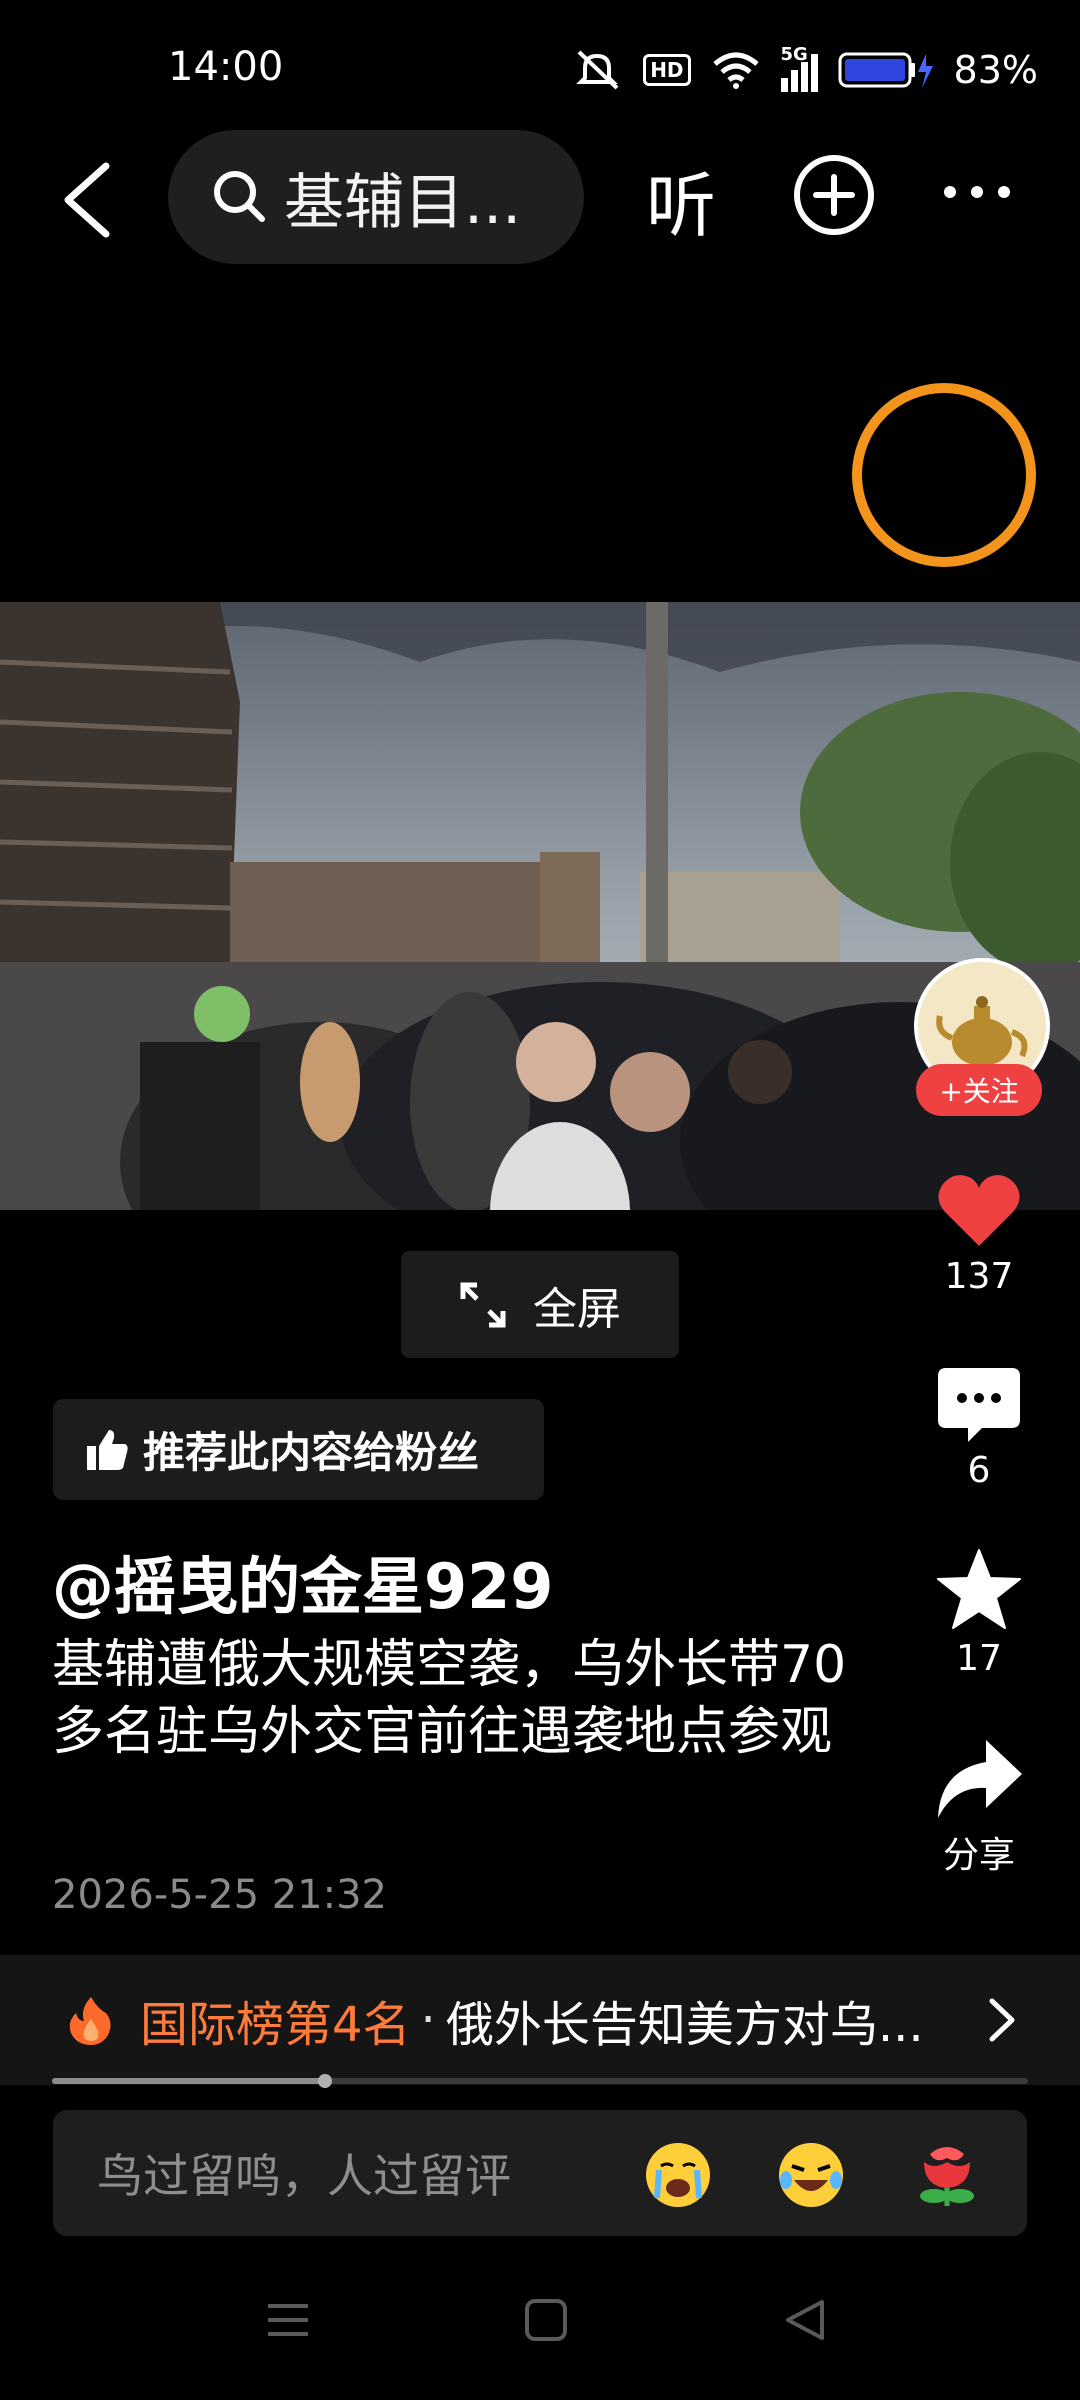  I want to click on heart-icon, so click(979, 1210).